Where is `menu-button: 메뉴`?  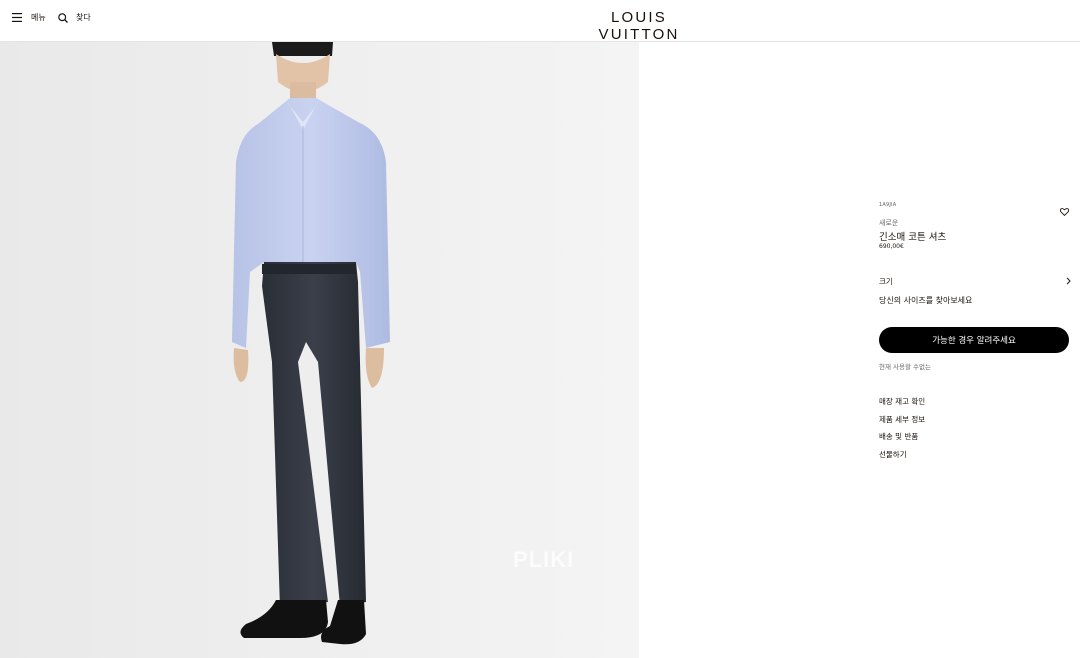
menu-button: 메뉴 is located at coordinates (29, 17).